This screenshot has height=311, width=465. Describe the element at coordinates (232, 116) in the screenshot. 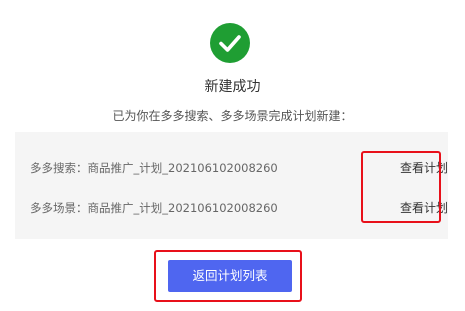

I see `success-subtitle: 已为你在多多搜索、多多场景完成计划新建：` at that location.